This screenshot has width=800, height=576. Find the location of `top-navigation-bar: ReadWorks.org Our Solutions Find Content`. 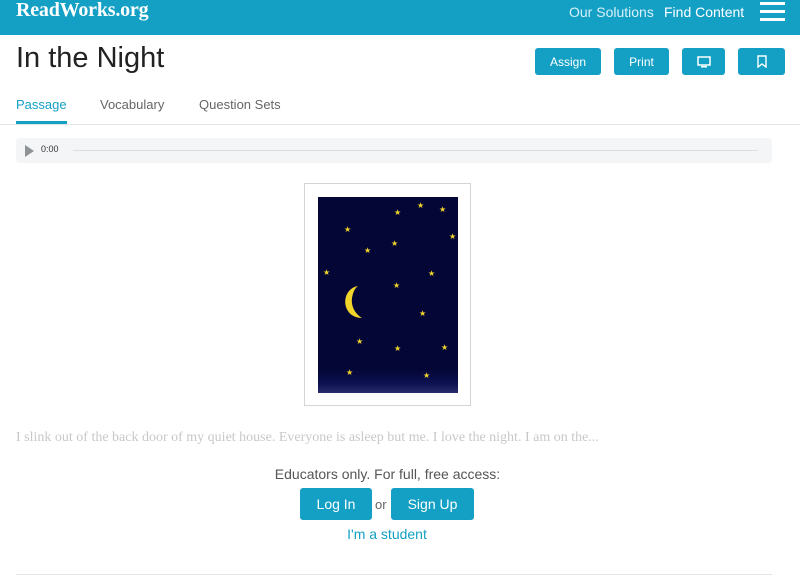

top-navigation-bar: ReadWorks.org Our Solutions Find Content is located at coordinates (400, 17).